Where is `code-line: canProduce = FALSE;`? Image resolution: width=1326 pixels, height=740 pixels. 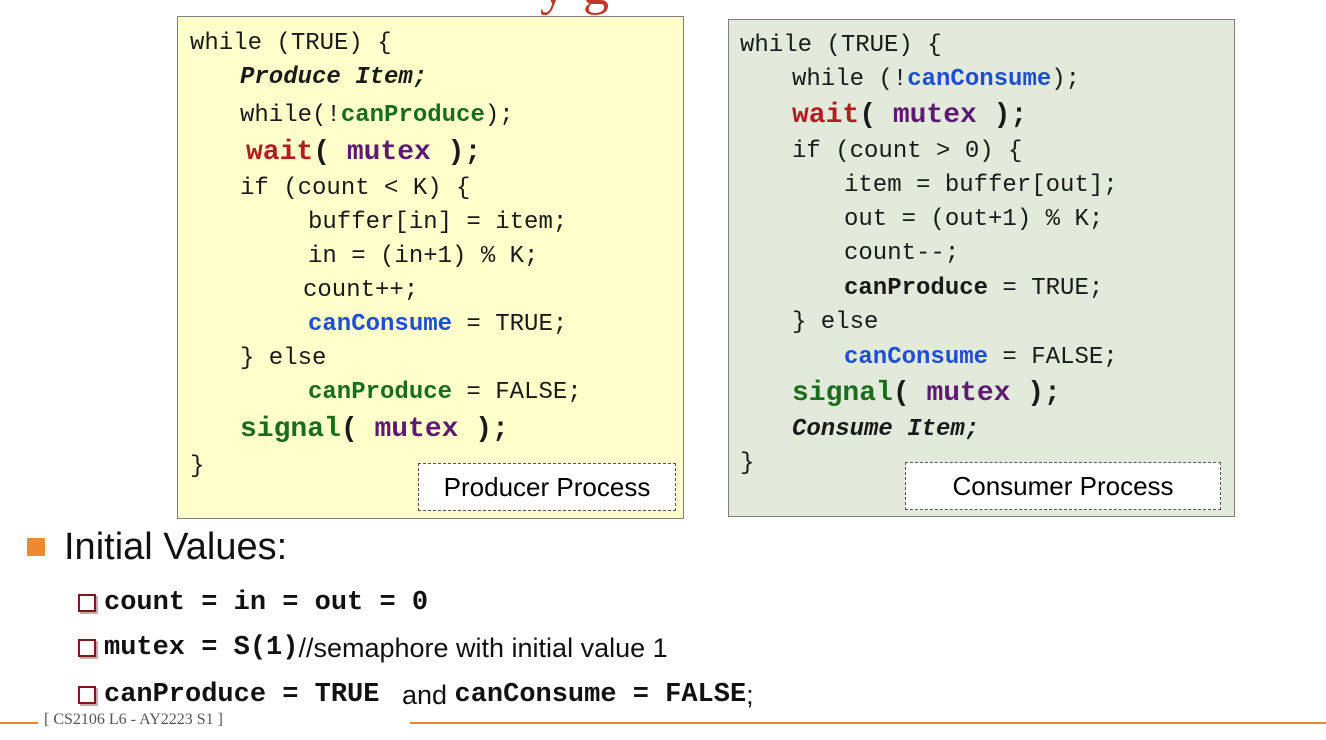 code-line: canProduce = FALSE; is located at coordinates (445, 393).